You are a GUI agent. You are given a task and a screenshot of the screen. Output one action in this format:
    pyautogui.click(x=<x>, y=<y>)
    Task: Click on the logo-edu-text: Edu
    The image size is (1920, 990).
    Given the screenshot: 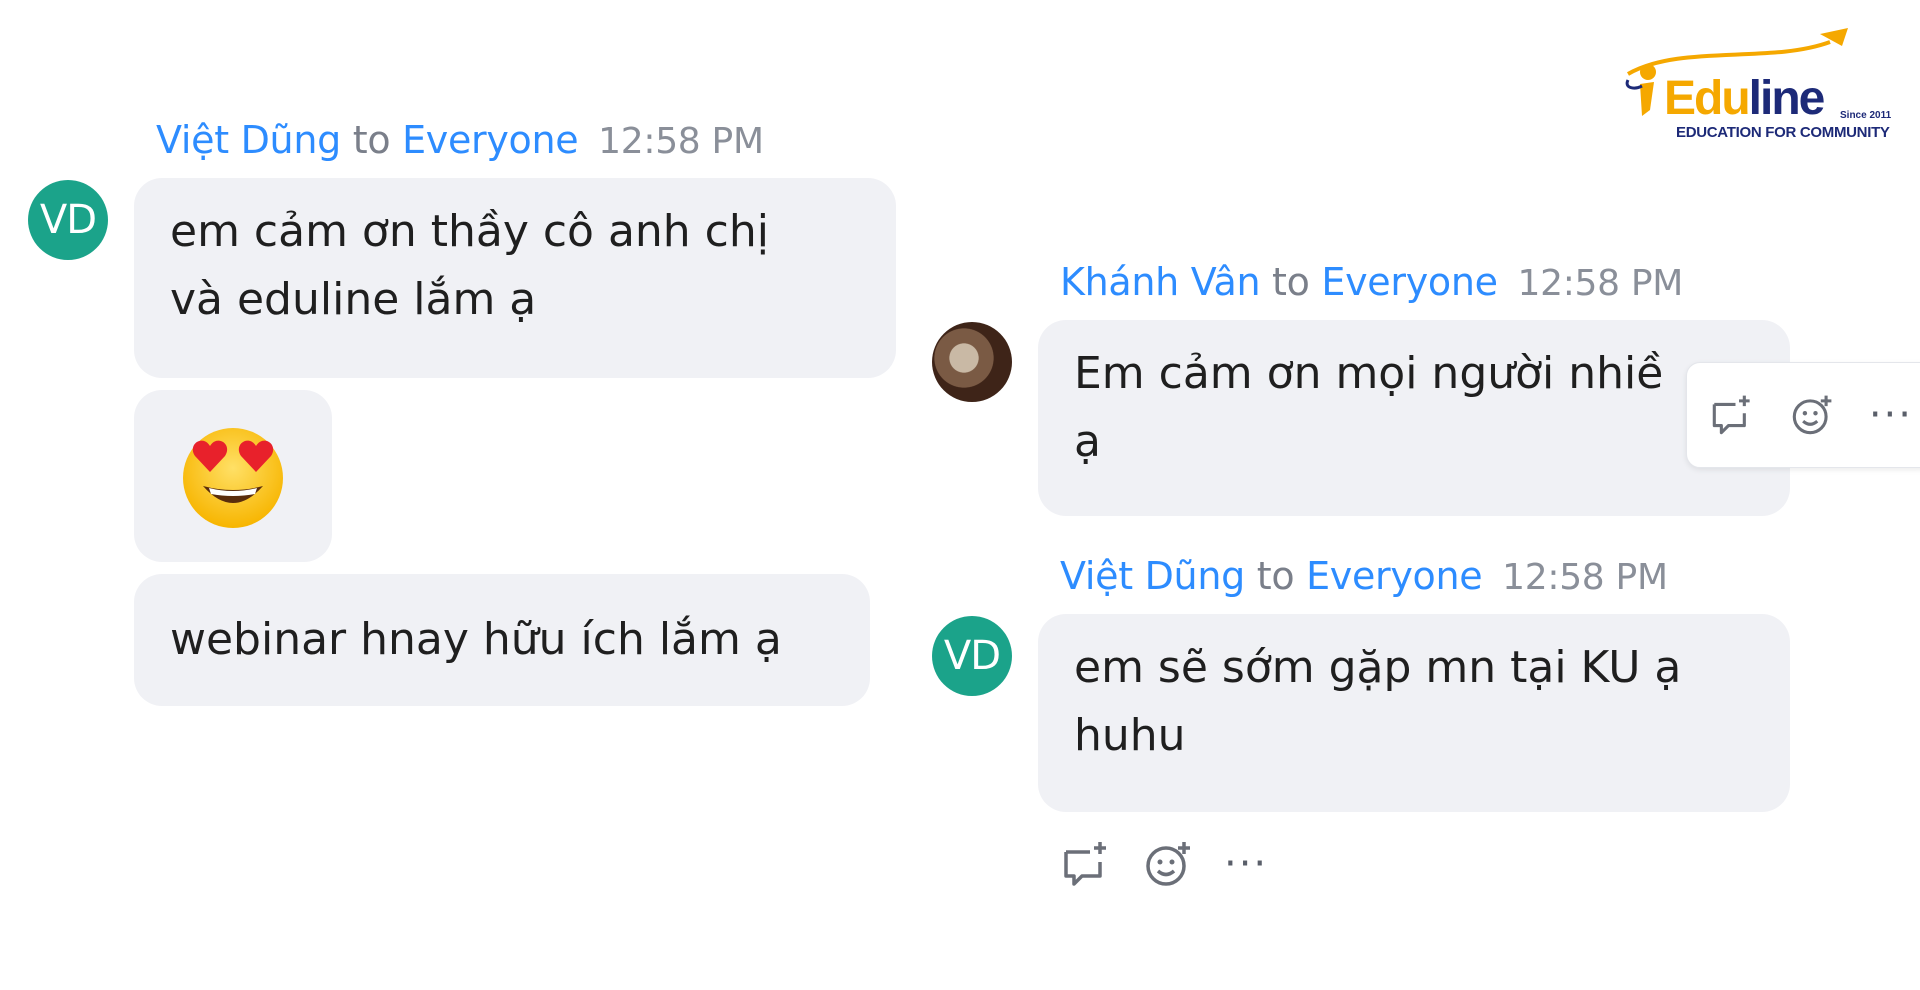 What is the action you would take?
    pyautogui.click(x=1707, y=98)
    